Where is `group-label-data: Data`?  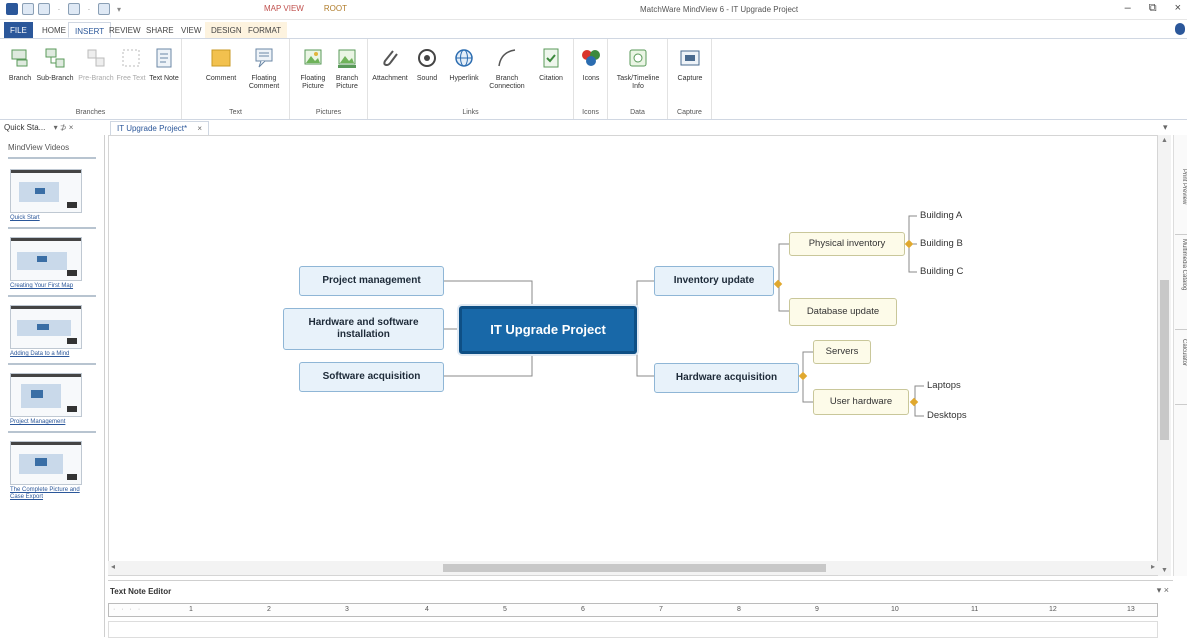 group-label-data: Data is located at coordinates (637, 112).